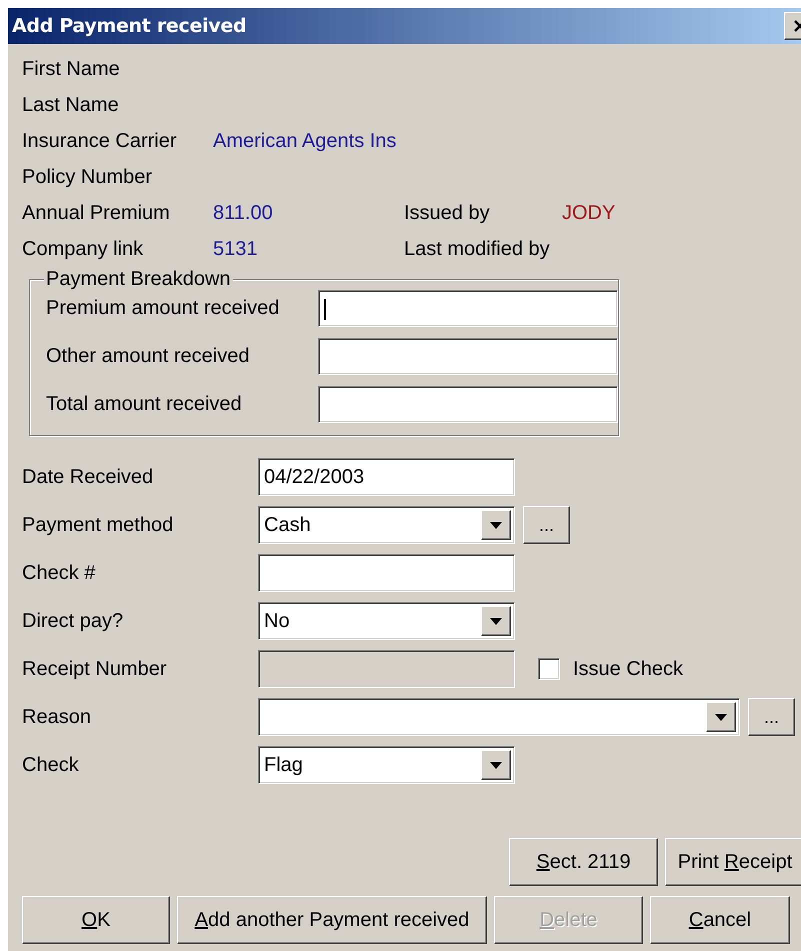  What do you see at coordinates (477, 249) in the screenshot?
I see `info-label: Last modified by` at bounding box center [477, 249].